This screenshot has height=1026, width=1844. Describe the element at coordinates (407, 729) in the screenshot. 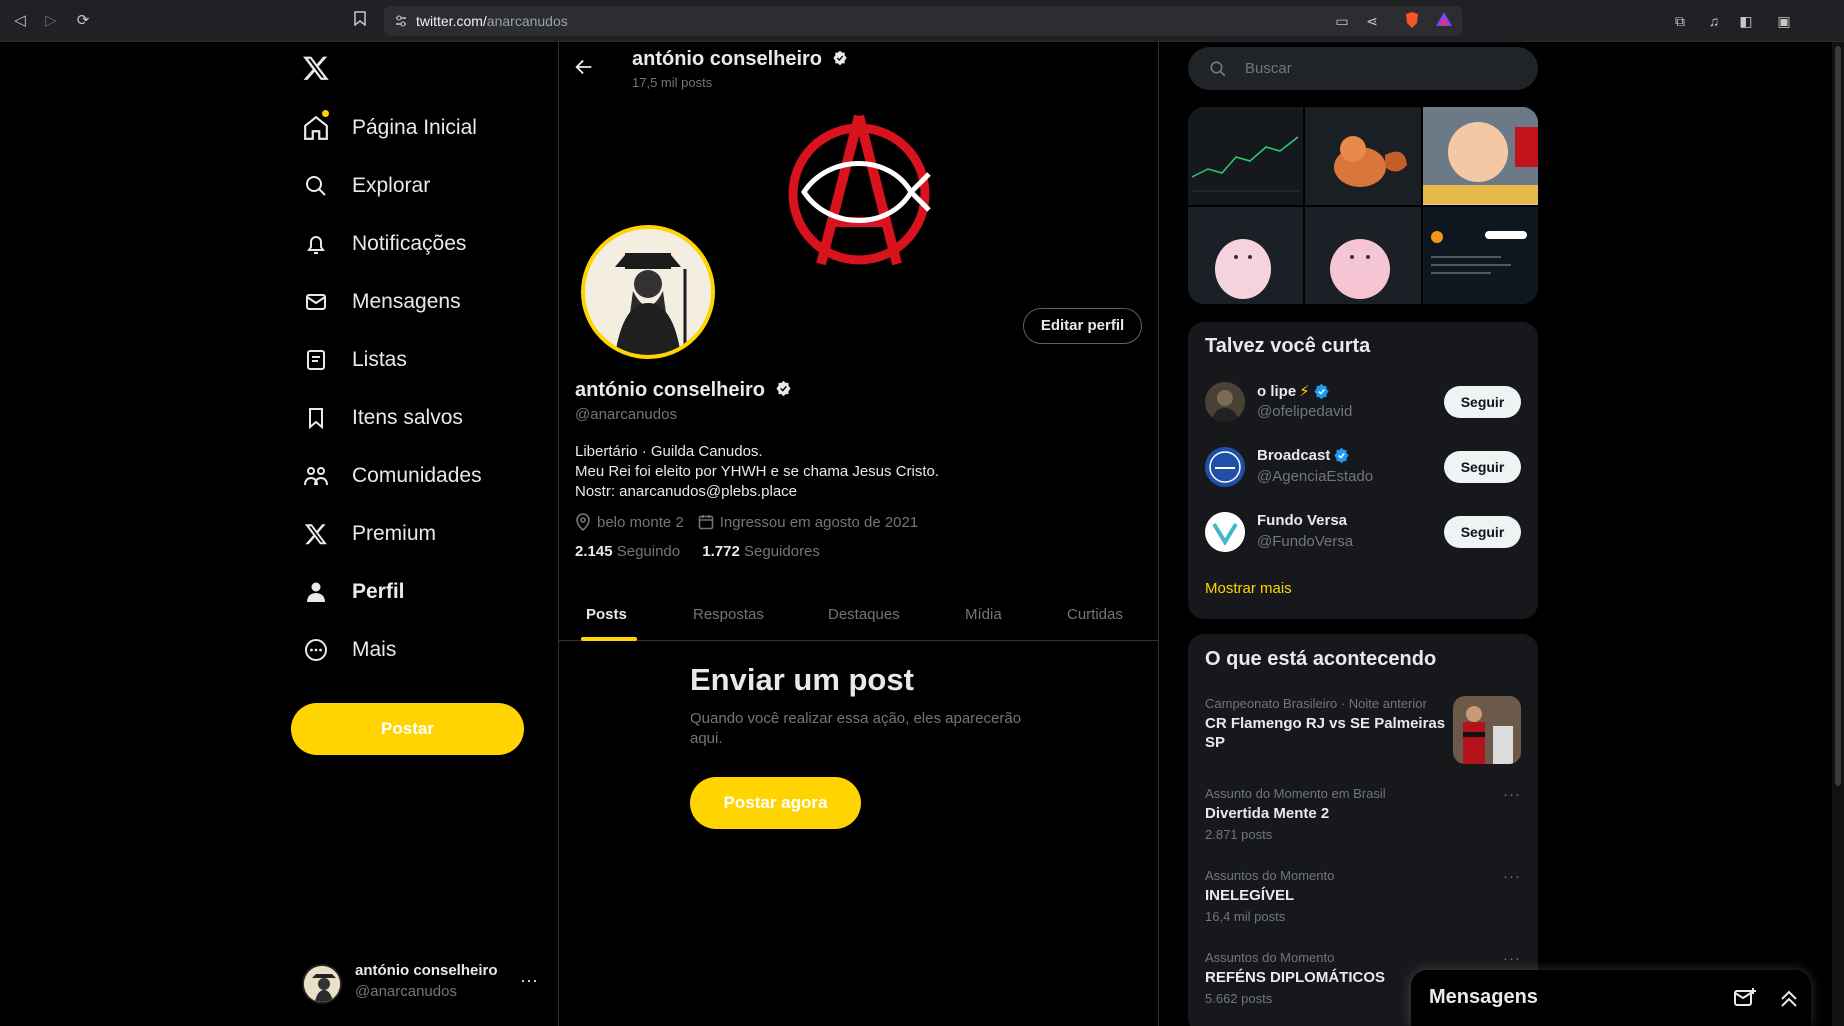

I see `post-button: Postar` at that location.